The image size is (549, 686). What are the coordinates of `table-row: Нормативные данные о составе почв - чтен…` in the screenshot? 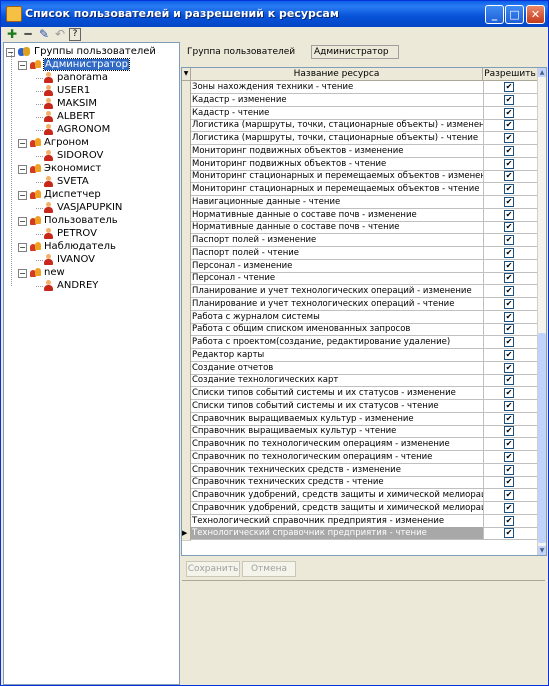 It's located at (360, 228).